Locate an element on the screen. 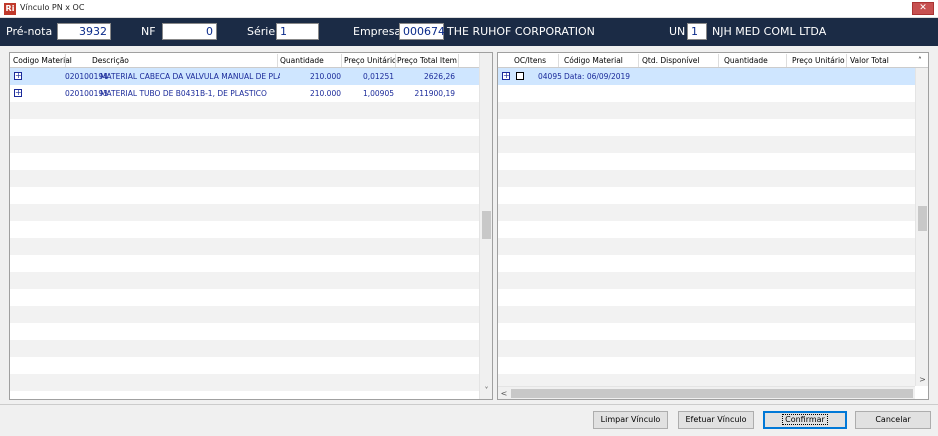  right-vertical-scrollbar: > is located at coordinates (921, 227).